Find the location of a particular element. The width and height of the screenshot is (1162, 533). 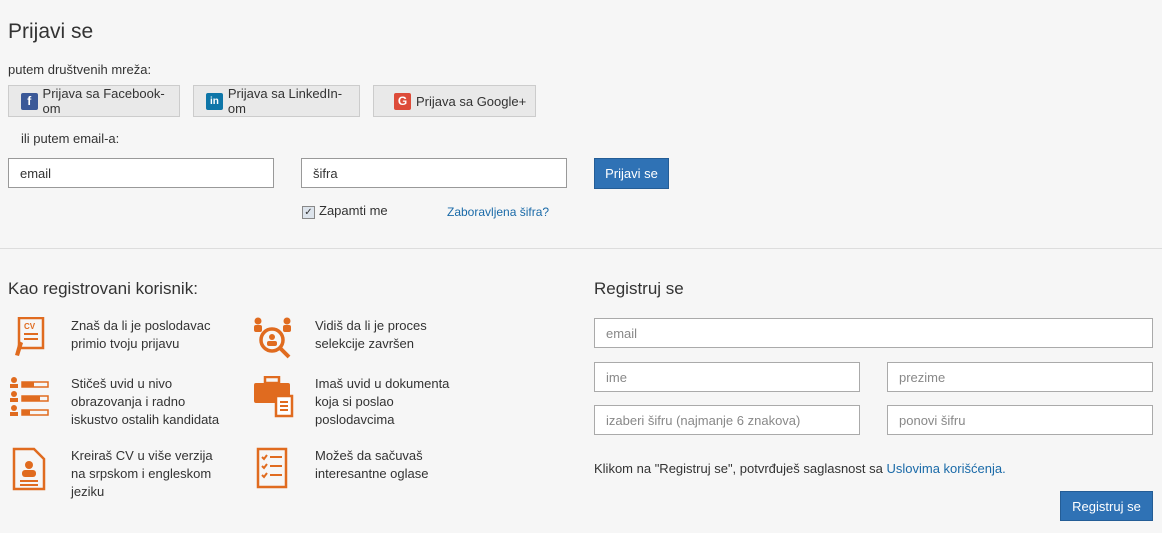

facebook-login-label: Prijava sa Facebook-om is located at coordinates (103, 101).